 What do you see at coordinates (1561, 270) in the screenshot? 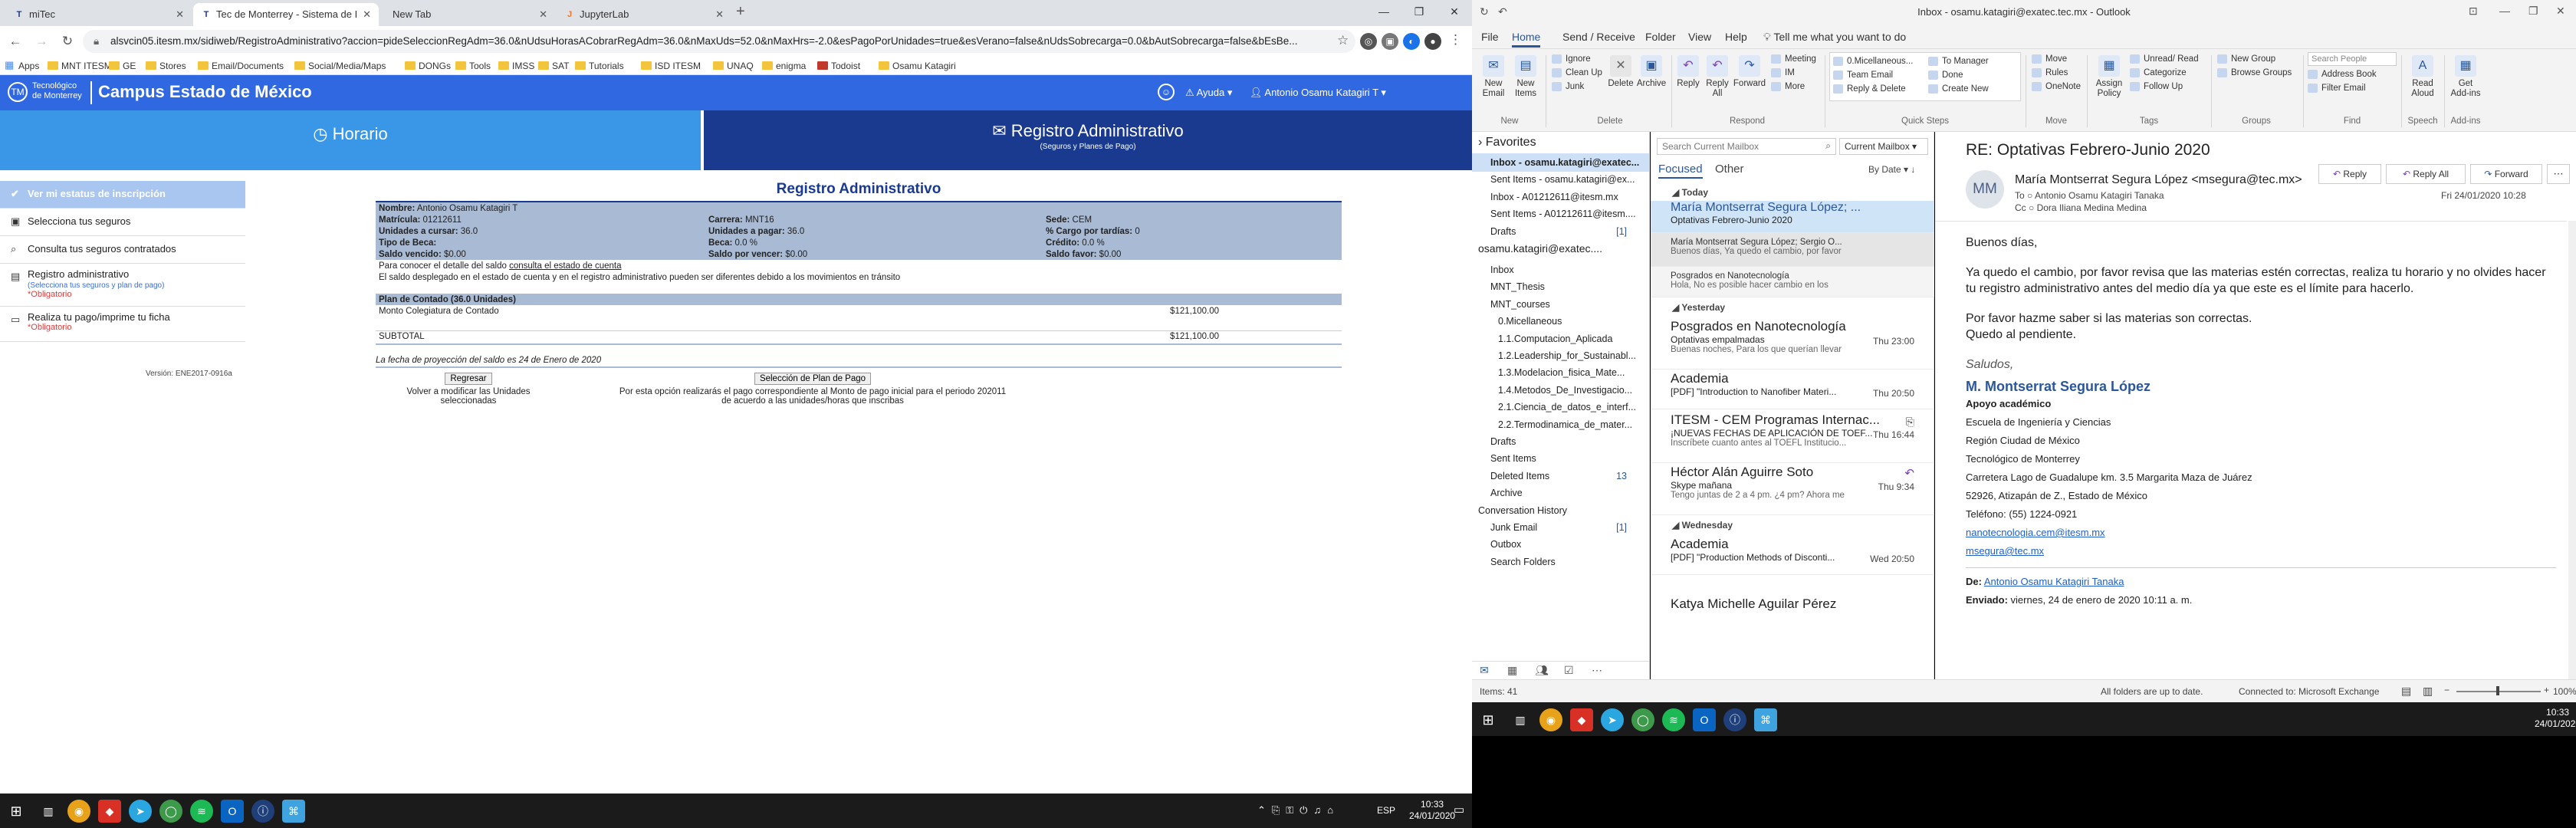
I see `folder-item: Inbox` at bounding box center [1561, 270].